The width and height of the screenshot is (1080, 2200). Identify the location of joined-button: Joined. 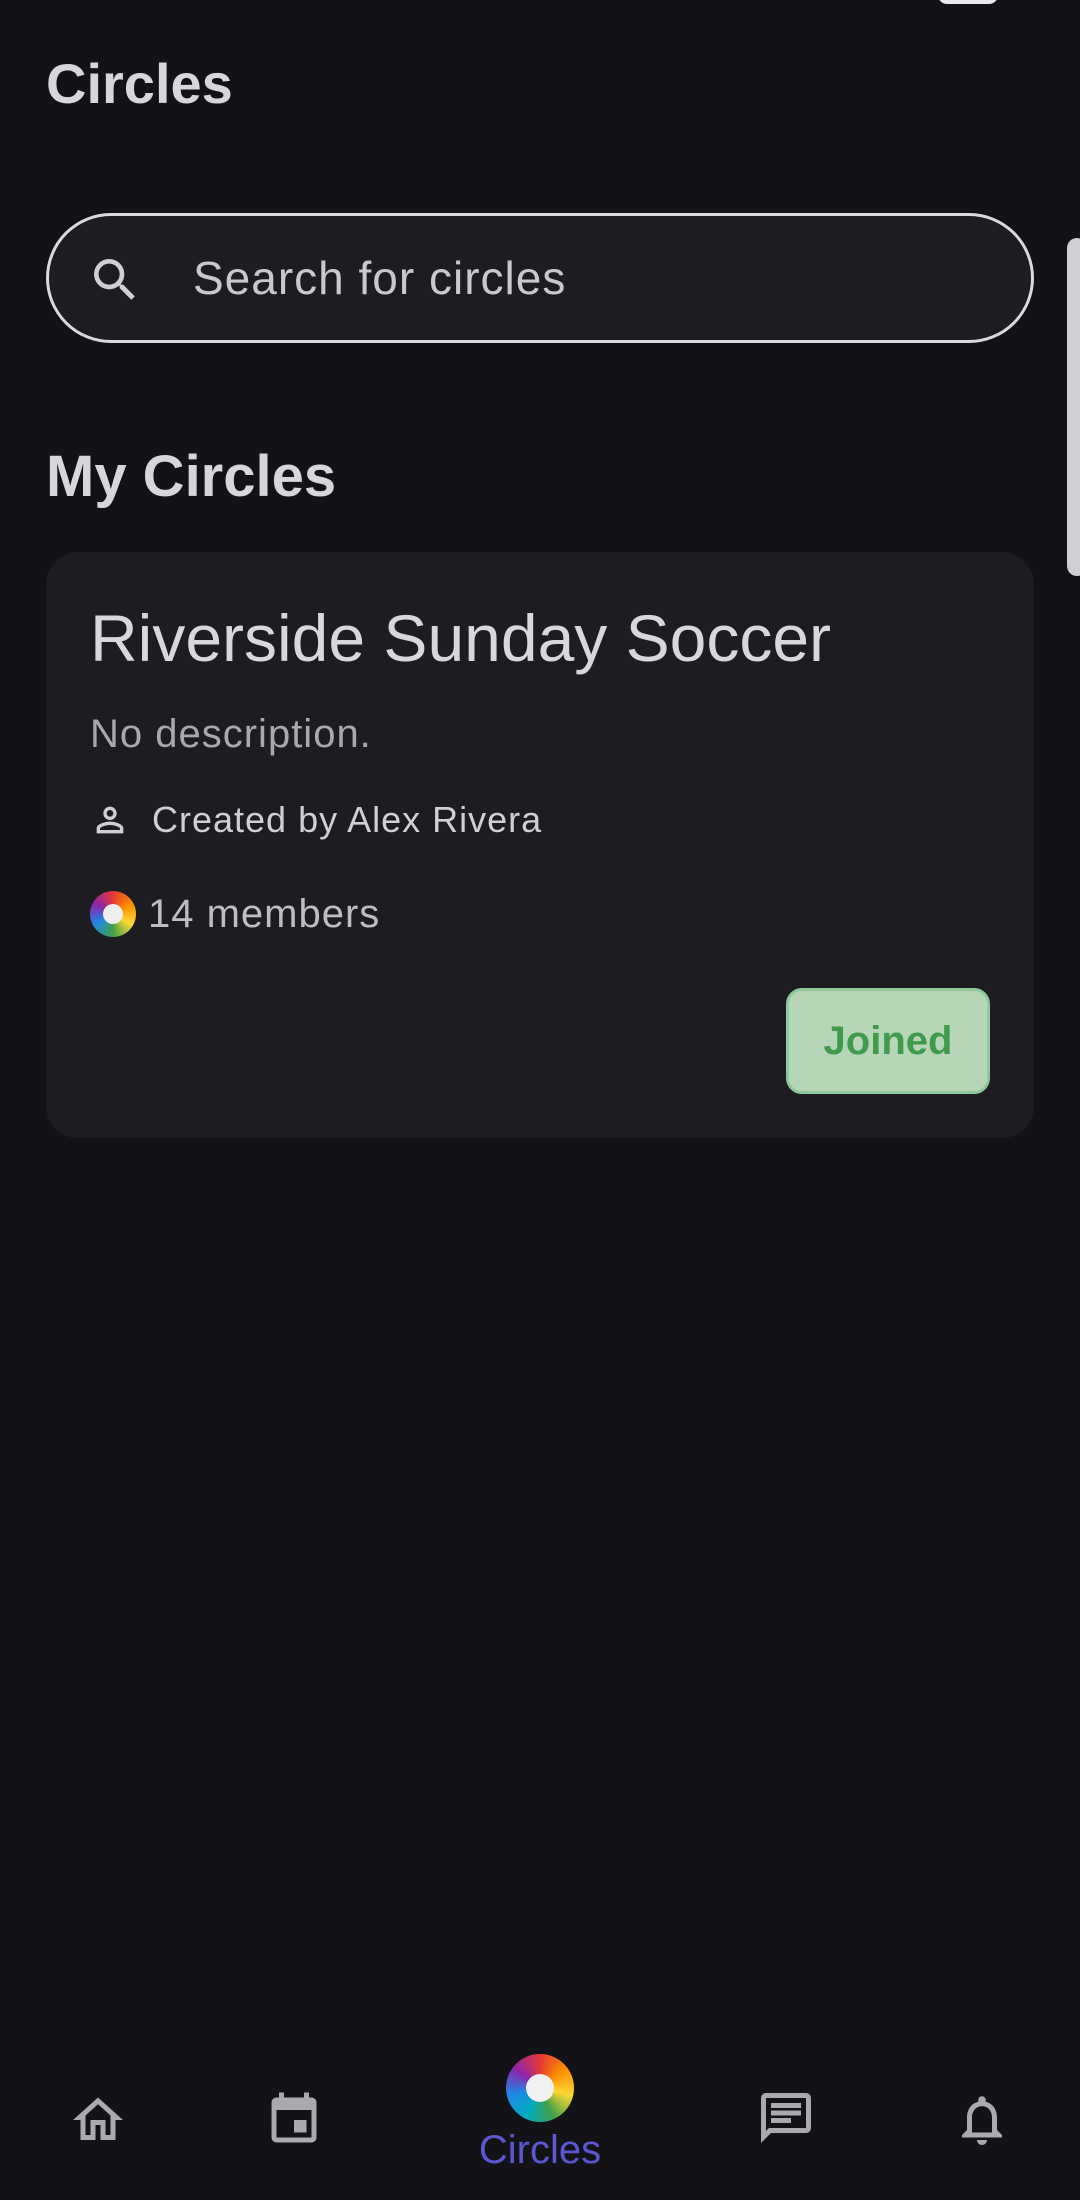
(888, 1041).